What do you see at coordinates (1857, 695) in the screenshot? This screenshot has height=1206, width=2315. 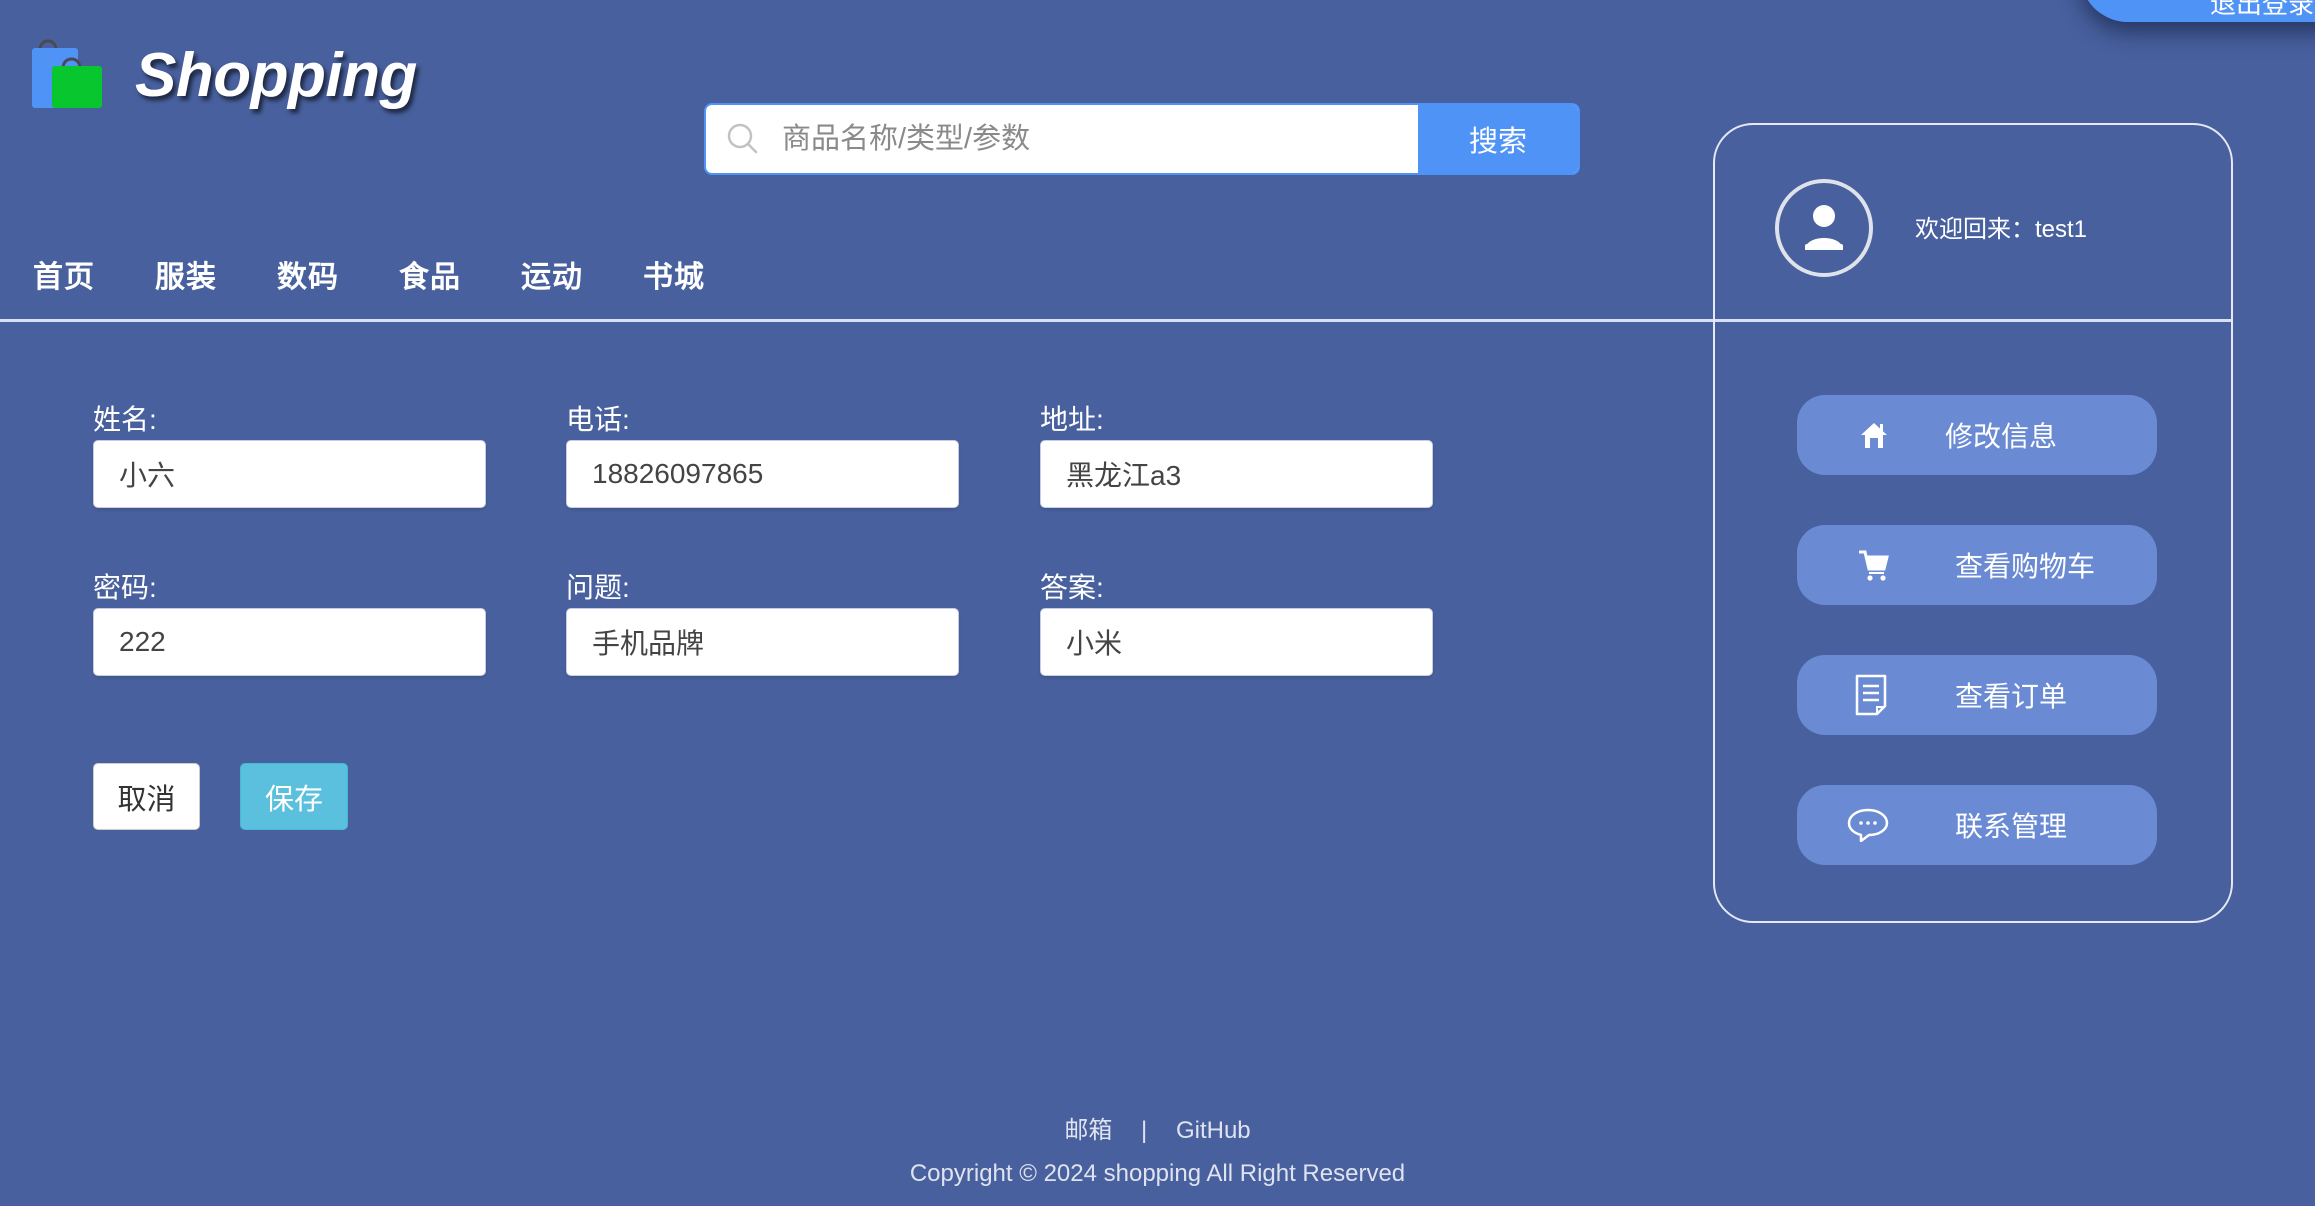 I see `order-document-icon` at bounding box center [1857, 695].